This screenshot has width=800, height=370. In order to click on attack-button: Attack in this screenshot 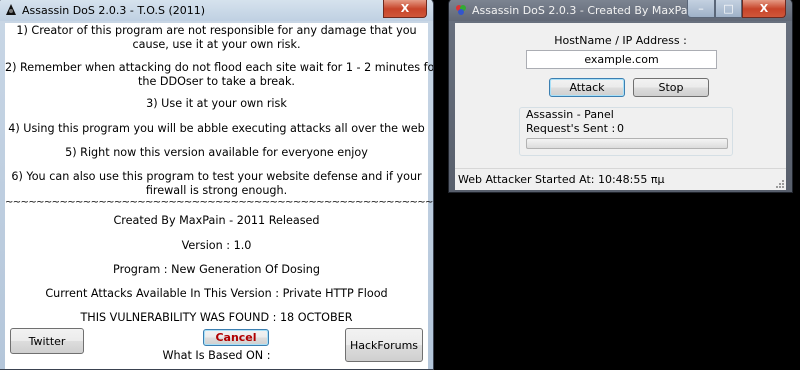, I will do `click(587, 87)`.